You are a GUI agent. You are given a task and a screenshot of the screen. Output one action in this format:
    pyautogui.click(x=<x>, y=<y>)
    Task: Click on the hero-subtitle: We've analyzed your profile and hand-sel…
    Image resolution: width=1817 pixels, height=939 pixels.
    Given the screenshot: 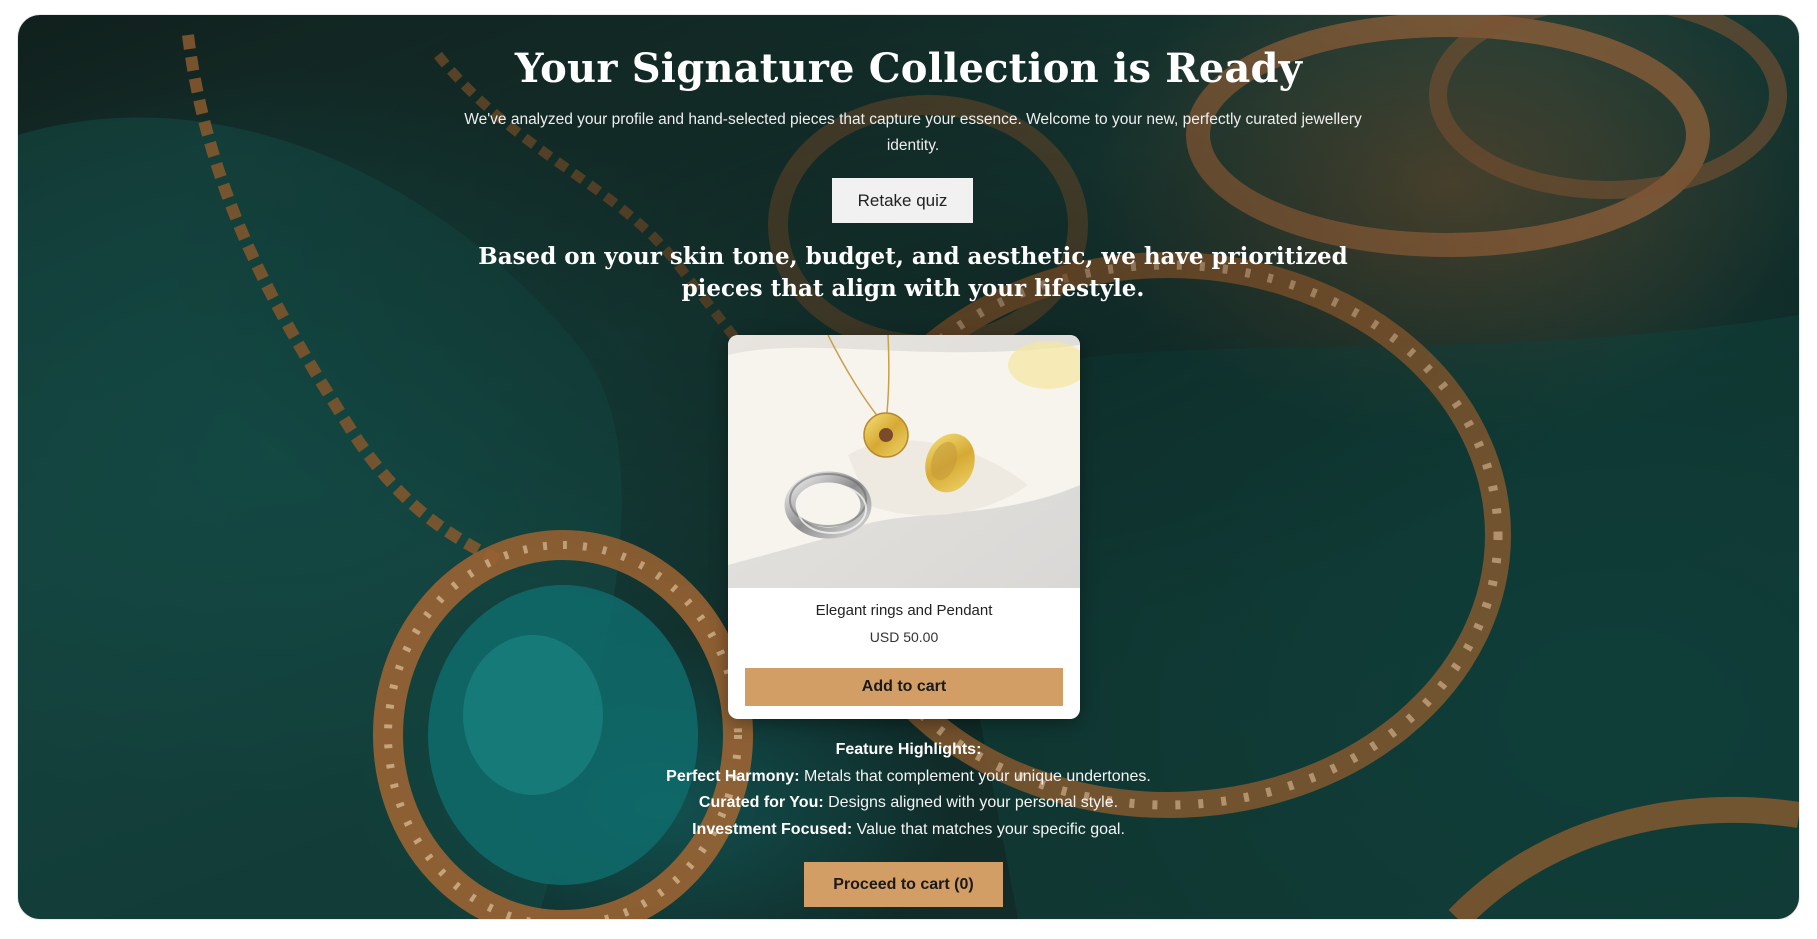 What is the action you would take?
    pyautogui.click(x=913, y=132)
    